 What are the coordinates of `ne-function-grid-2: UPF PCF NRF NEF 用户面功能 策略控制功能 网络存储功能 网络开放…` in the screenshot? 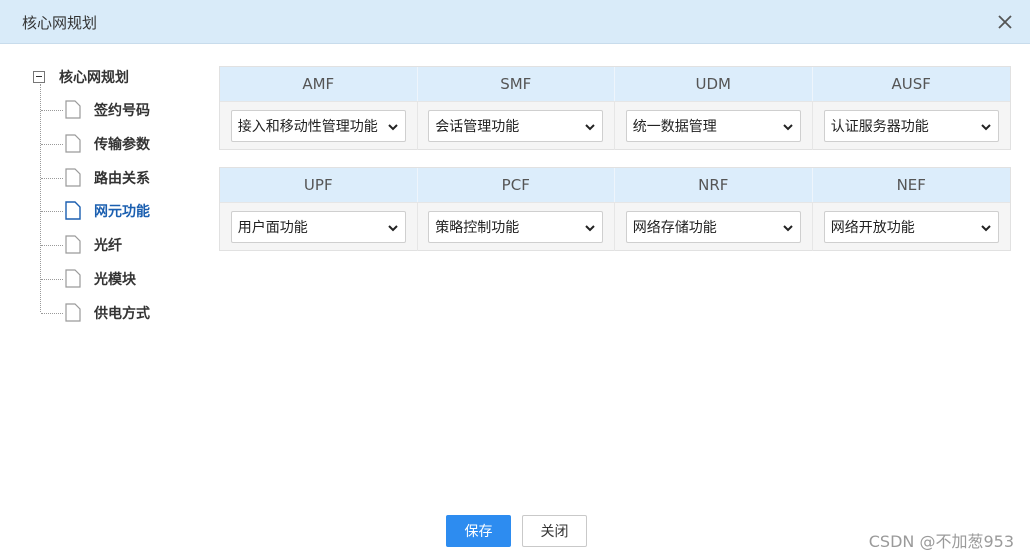 It's located at (615, 209).